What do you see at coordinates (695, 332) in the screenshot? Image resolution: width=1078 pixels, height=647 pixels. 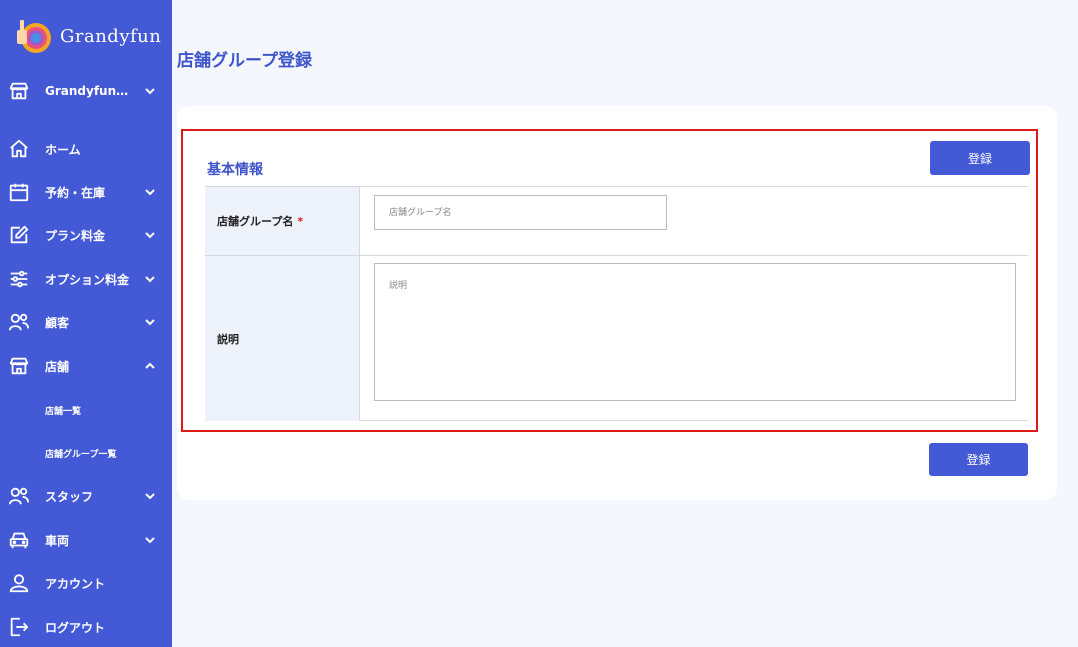 I see `description-textarea` at bounding box center [695, 332].